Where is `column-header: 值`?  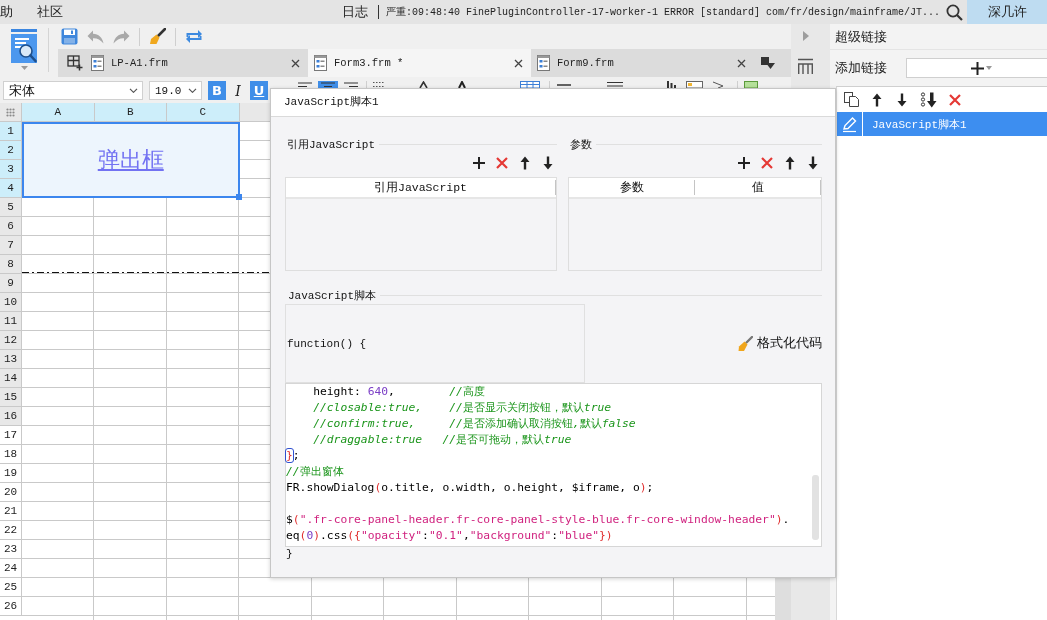 column-header: 值 is located at coordinates (758, 187).